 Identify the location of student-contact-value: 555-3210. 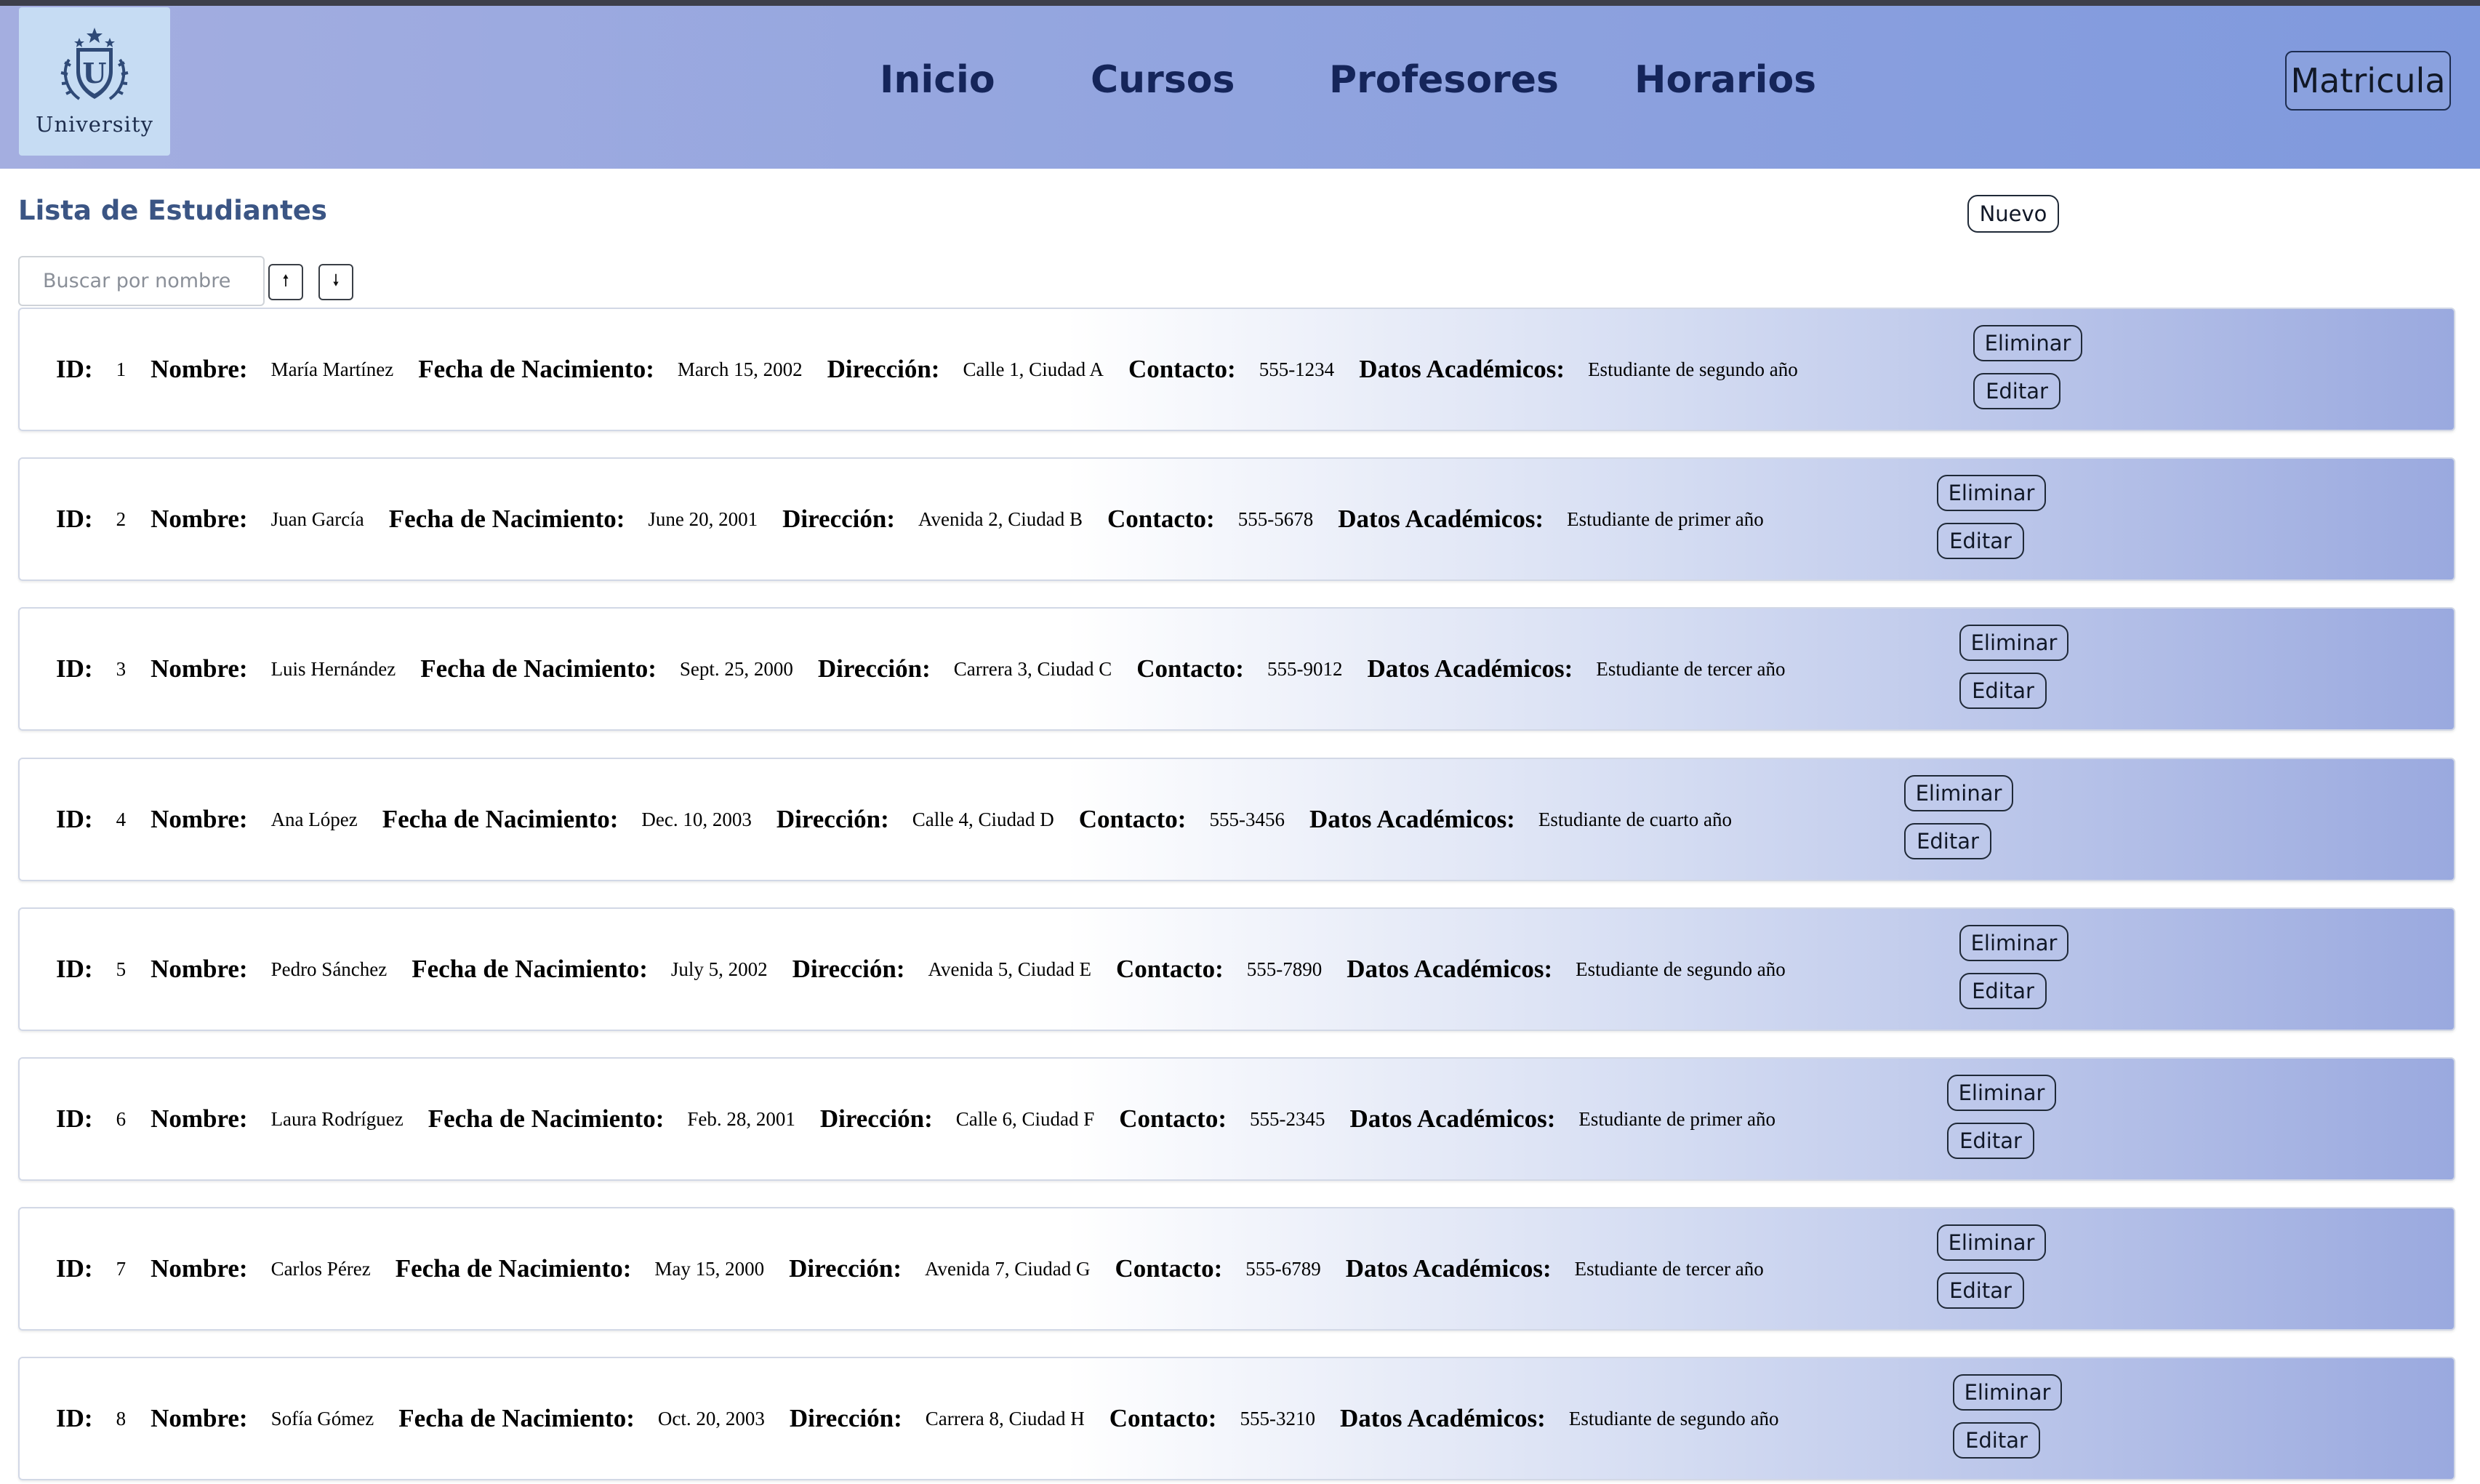
(1277, 1418).